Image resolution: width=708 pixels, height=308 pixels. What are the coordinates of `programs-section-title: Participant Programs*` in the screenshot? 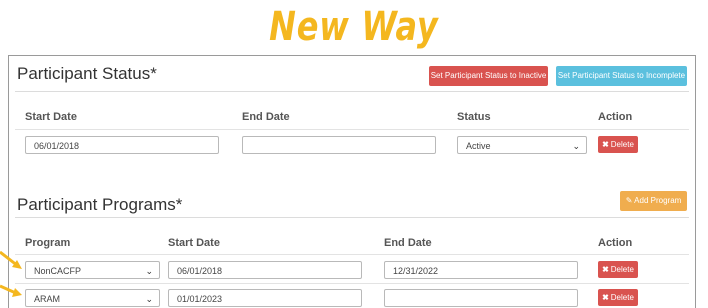 It's located at (100, 204).